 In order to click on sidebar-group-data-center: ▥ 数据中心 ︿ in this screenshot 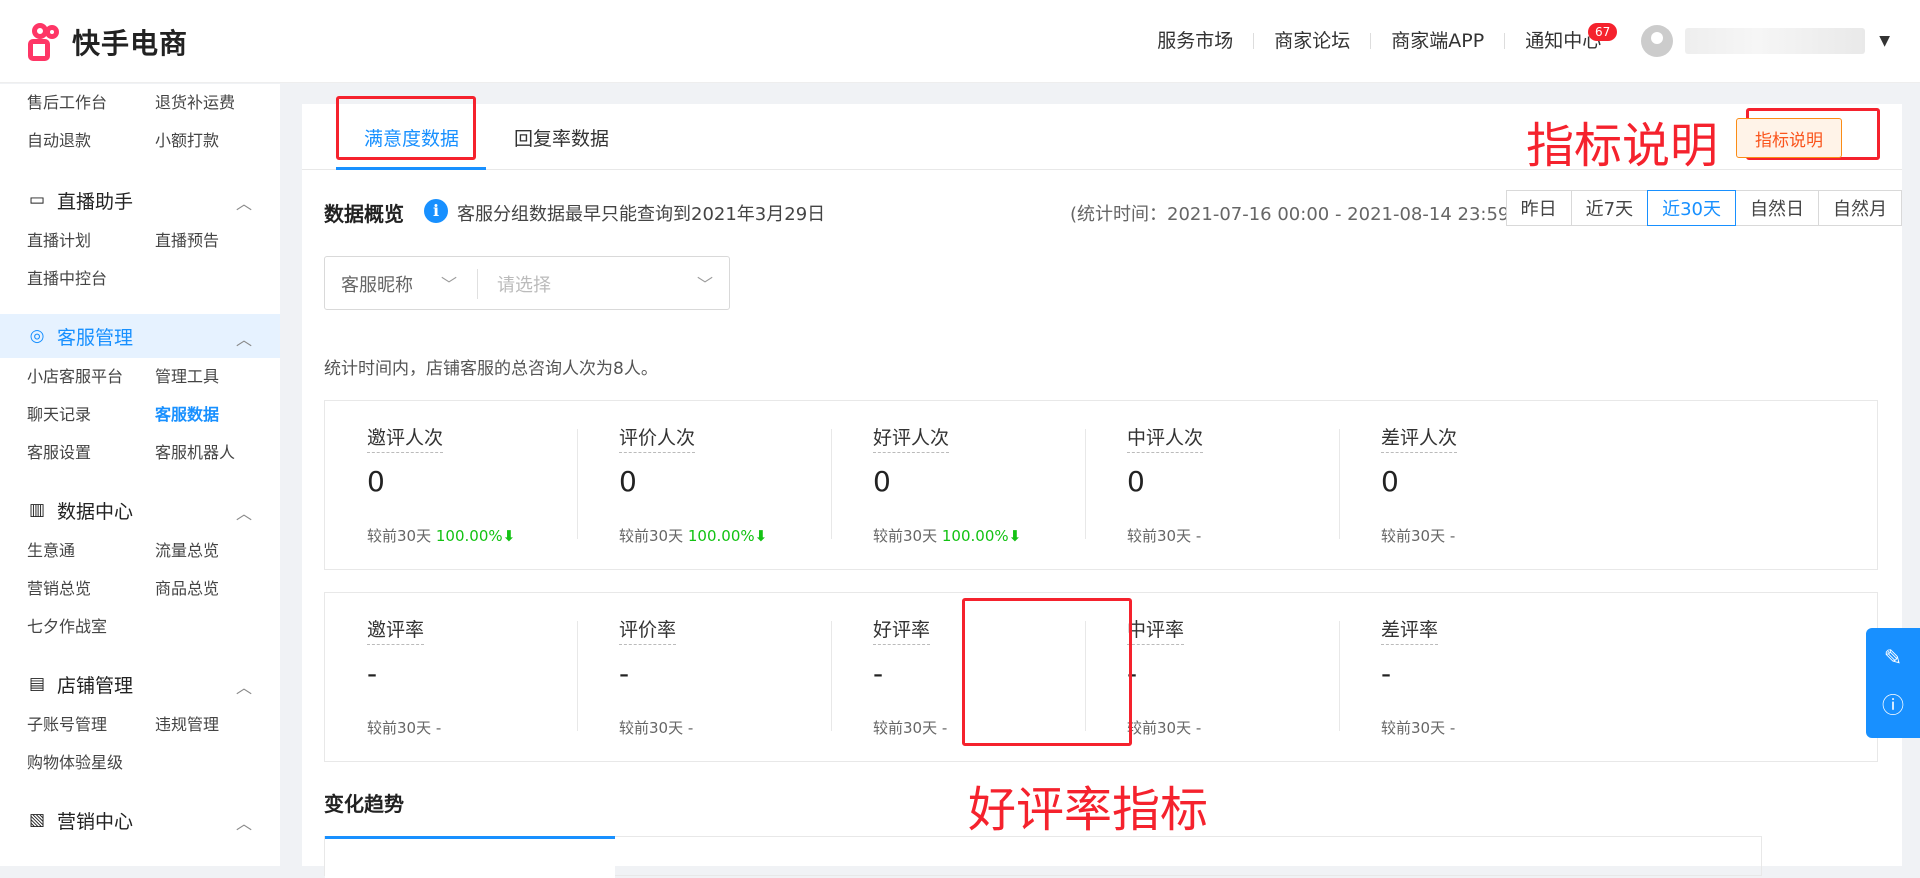, I will do `click(140, 510)`.